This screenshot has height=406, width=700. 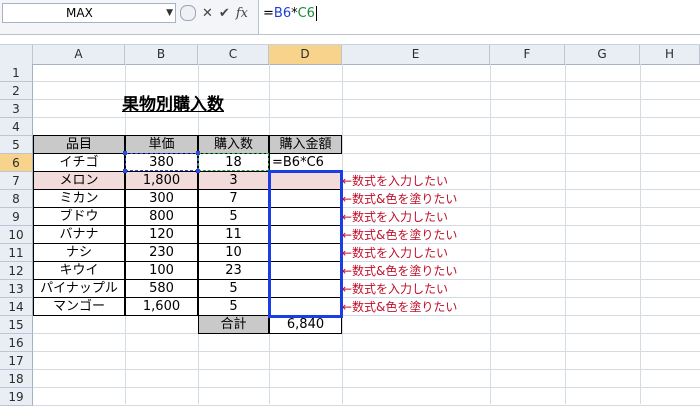 I want to click on cell-price: 580, so click(x=161, y=288).